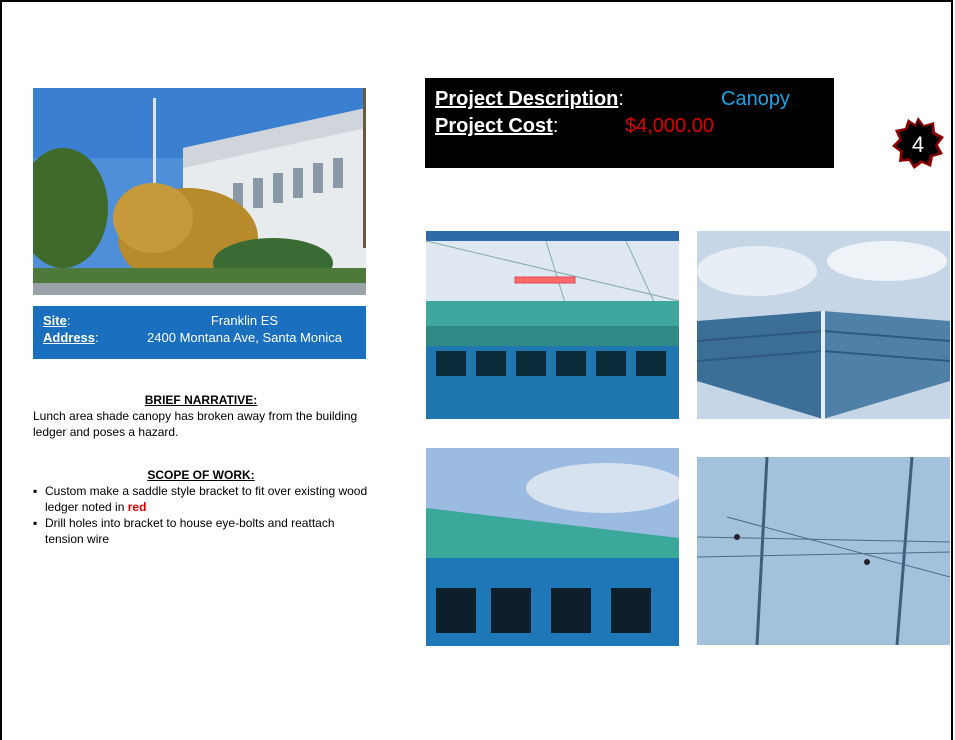 The height and width of the screenshot is (740, 955). I want to click on site-value: Franklin ES, so click(244, 320).